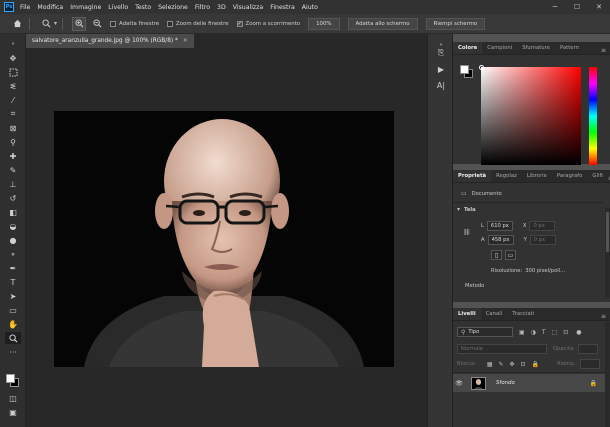  Describe the element at coordinates (13, 282) in the screenshot. I see `type-tool-icon: T` at that location.